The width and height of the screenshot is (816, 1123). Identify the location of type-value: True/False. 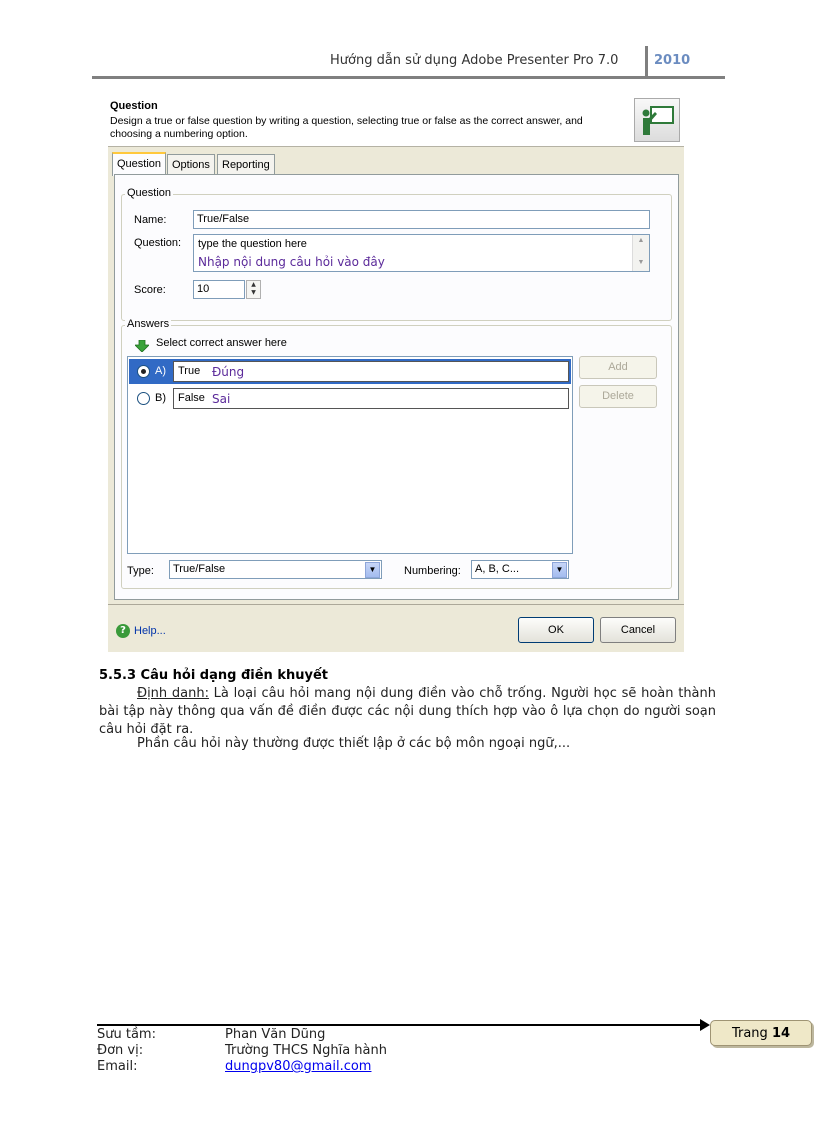
(199, 569).